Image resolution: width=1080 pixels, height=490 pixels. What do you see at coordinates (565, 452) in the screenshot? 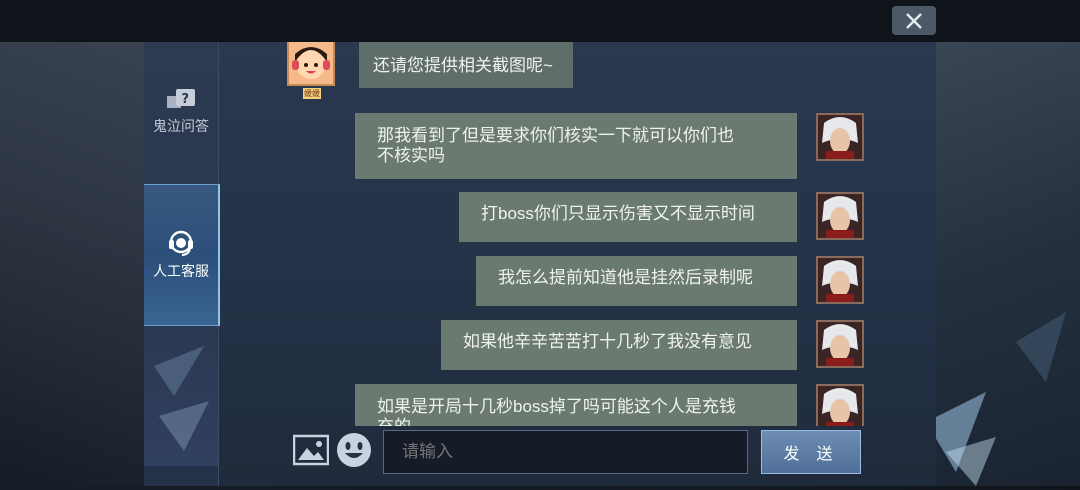
I see `message-input` at bounding box center [565, 452].